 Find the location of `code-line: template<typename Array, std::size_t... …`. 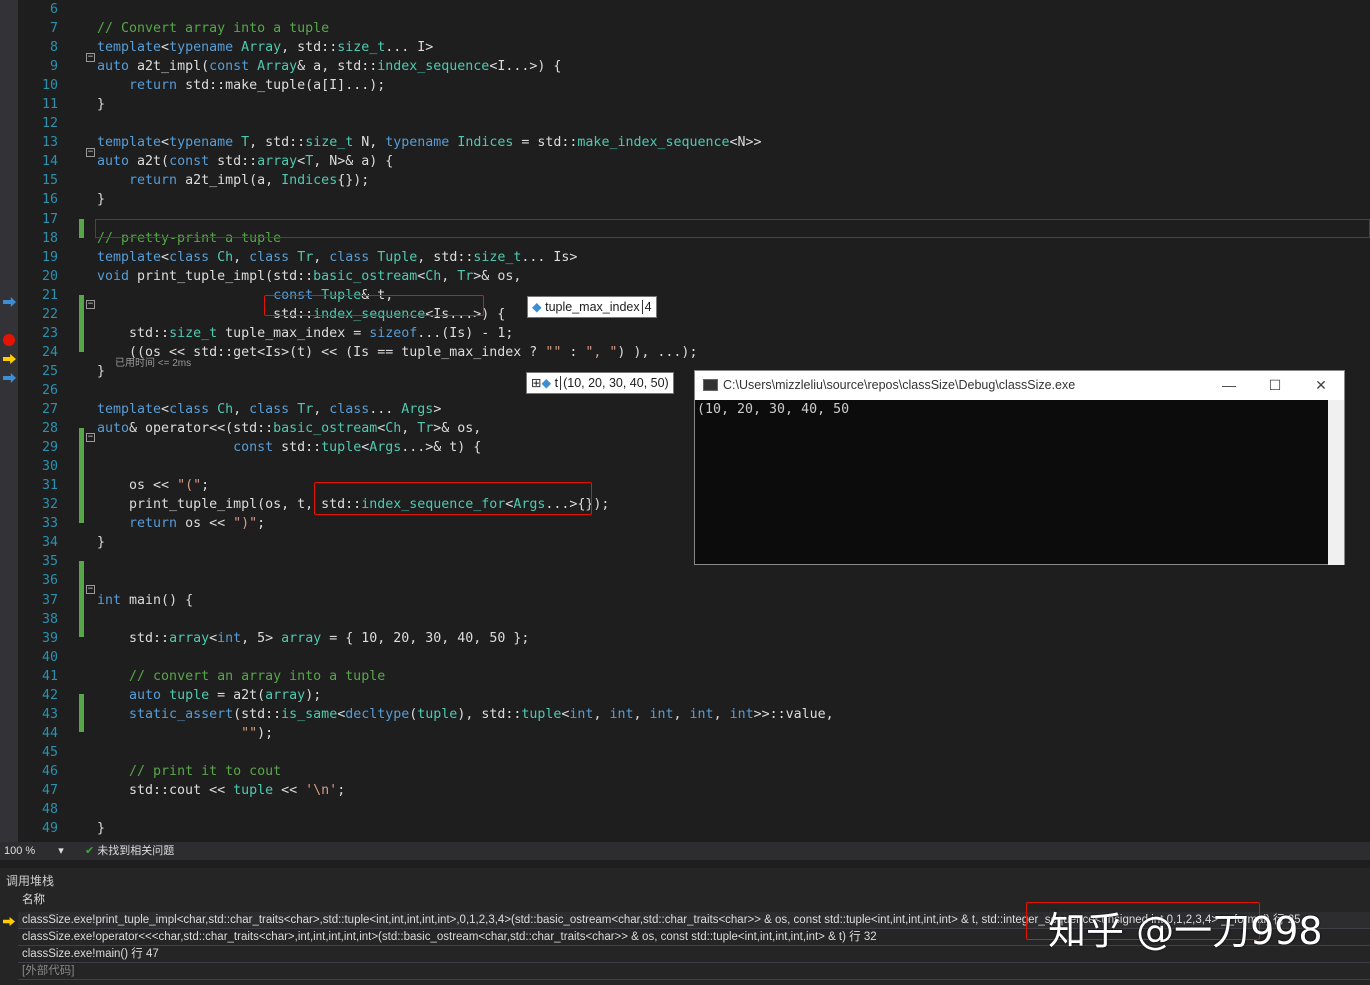

code-line: template<typename Array, std::size_t... … is located at coordinates (265, 47).